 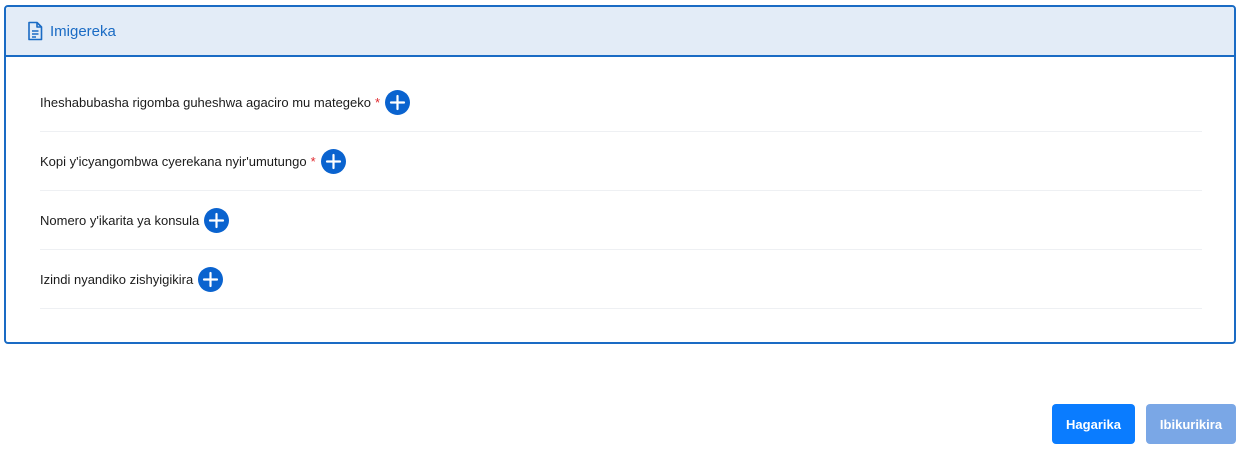 I want to click on attachment-label: Nomero y'ikarita ya konsula, so click(x=120, y=220).